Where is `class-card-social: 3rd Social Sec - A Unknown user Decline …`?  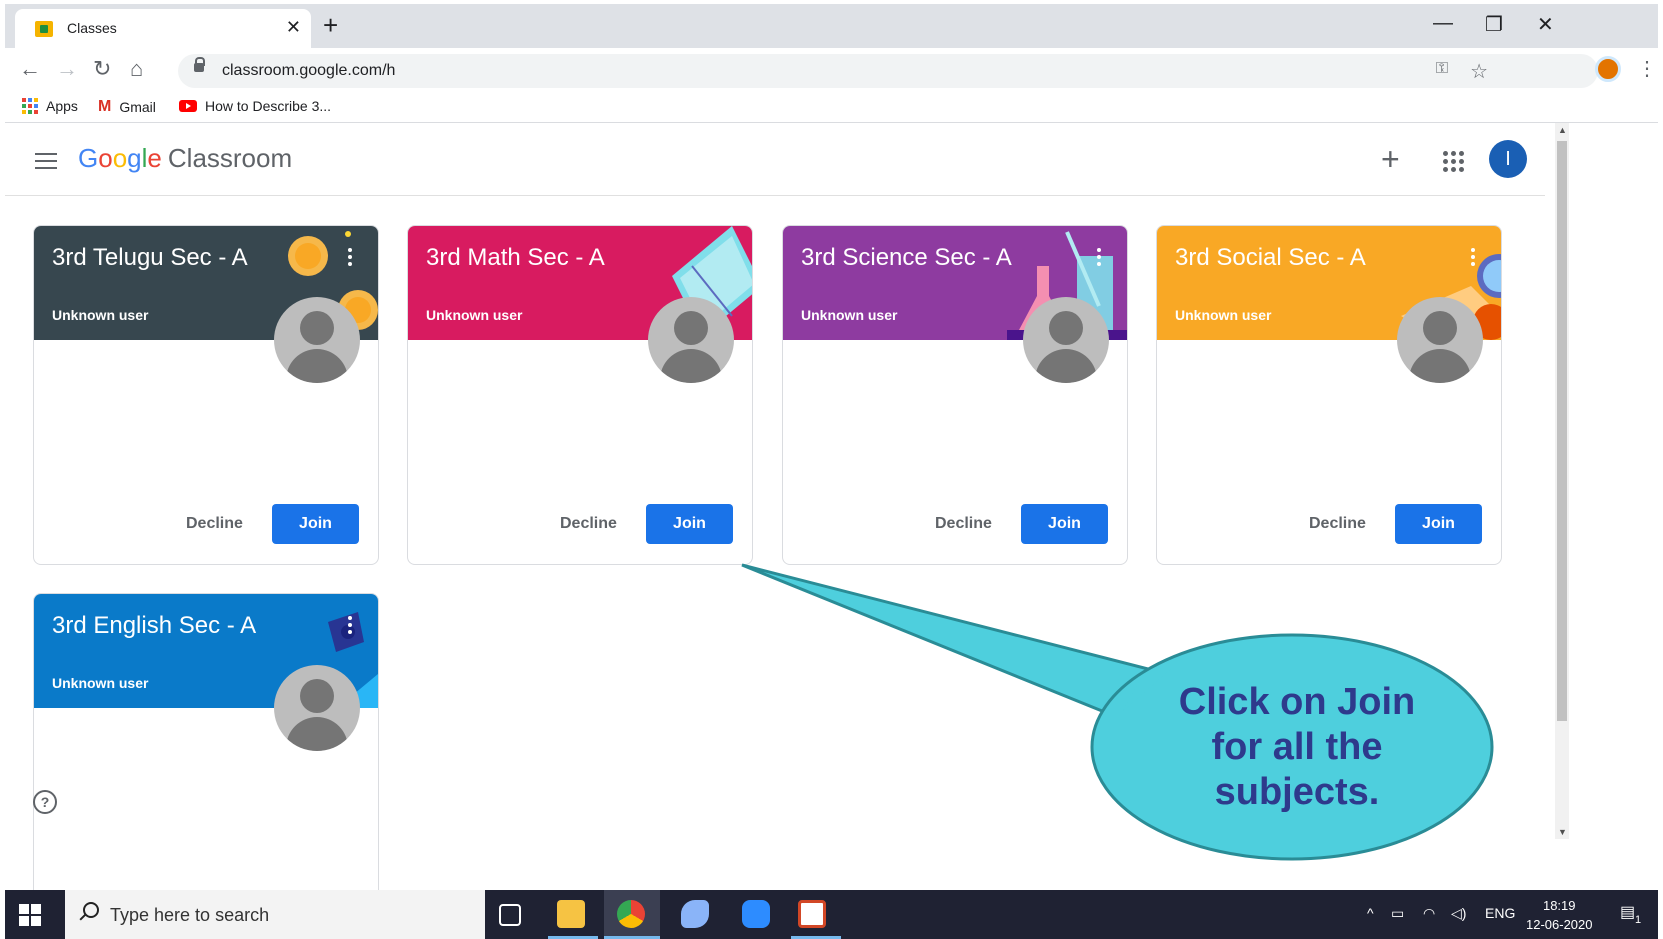 class-card-social: 3rd Social Sec - A Unknown user Decline … is located at coordinates (1329, 395).